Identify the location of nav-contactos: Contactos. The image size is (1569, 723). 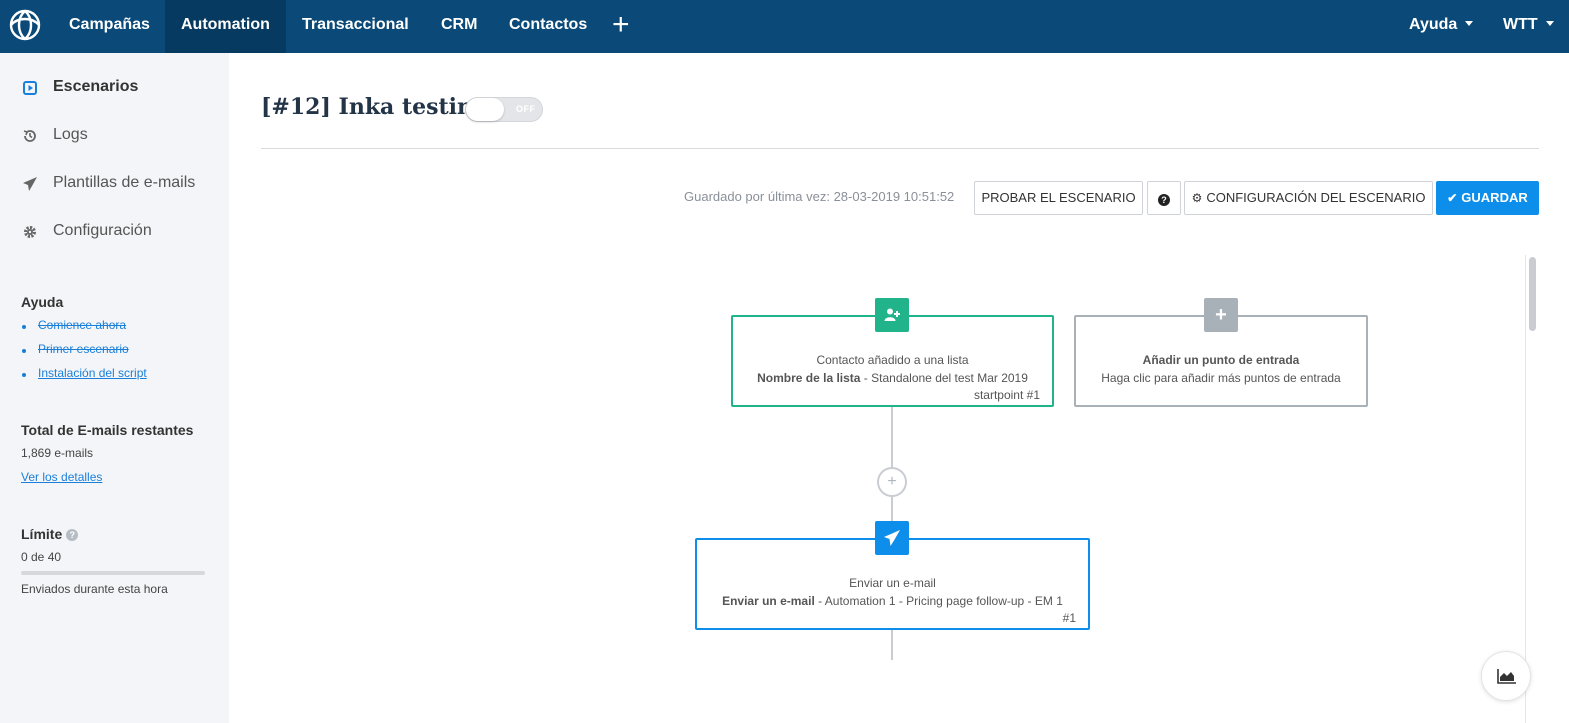
(548, 26).